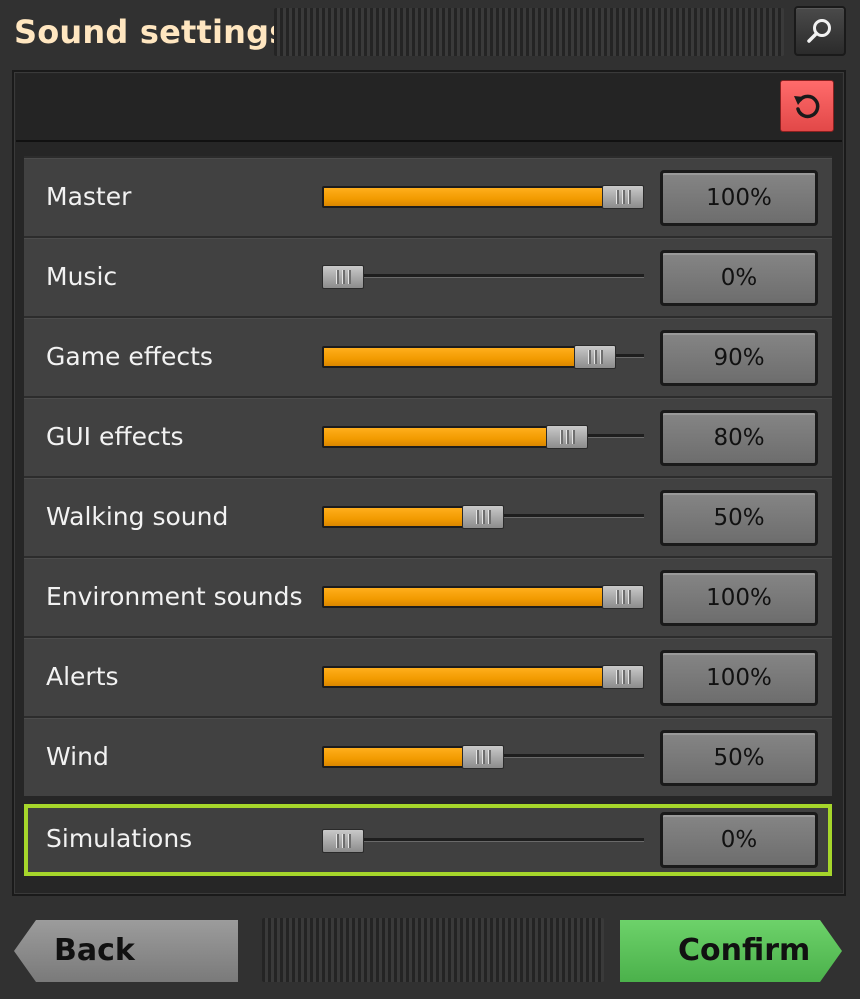 The width and height of the screenshot is (860, 999). What do you see at coordinates (126, 951) in the screenshot?
I see `back-button: Back` at bounding box center [126, 951].